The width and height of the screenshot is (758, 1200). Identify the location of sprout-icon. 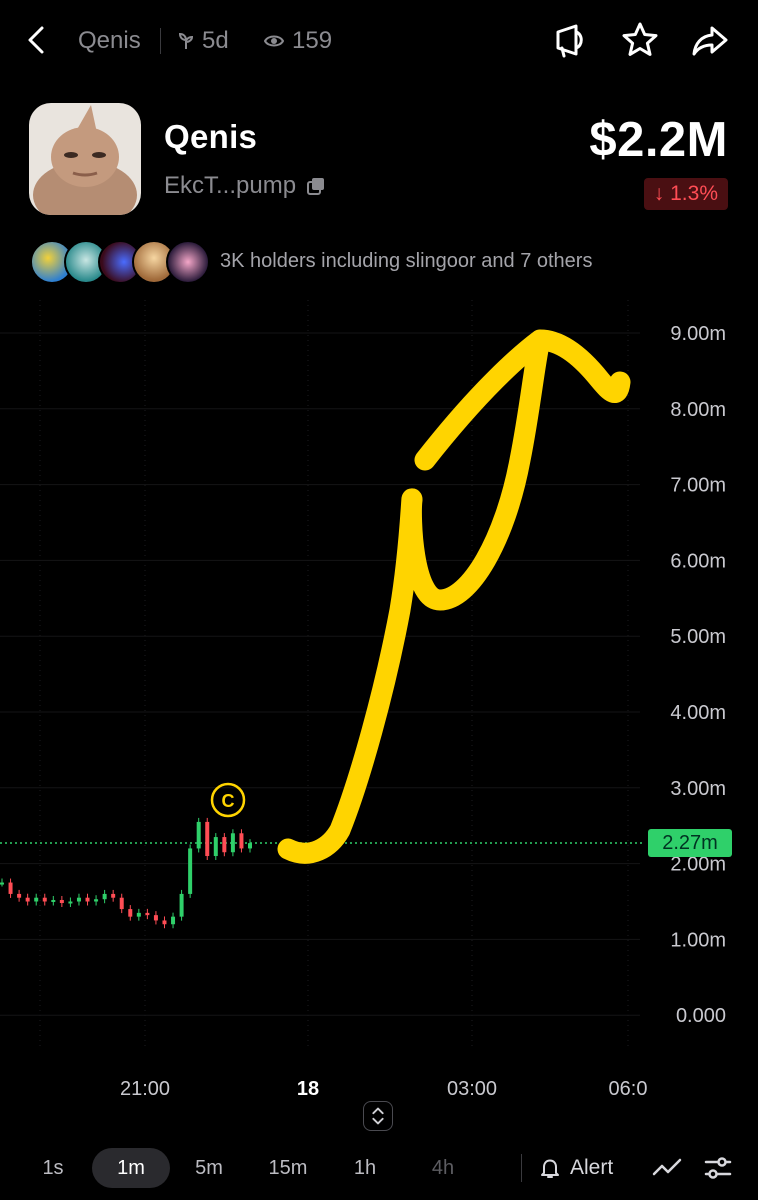
(186, 40).